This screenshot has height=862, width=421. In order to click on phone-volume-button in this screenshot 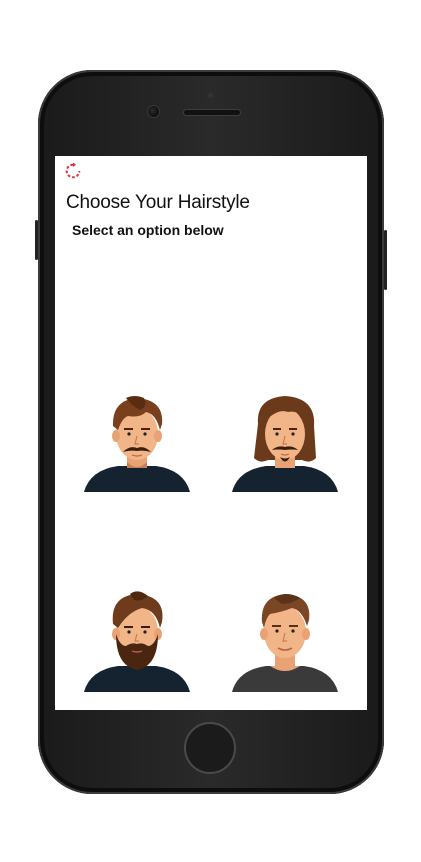, I will do `click(36, 240)`.